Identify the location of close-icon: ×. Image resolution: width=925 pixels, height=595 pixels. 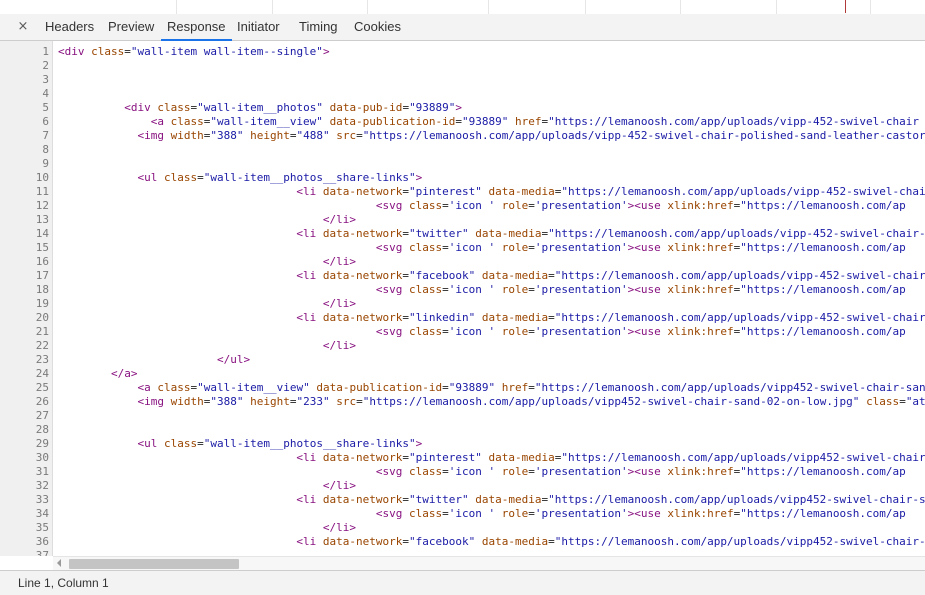
(23, 27).